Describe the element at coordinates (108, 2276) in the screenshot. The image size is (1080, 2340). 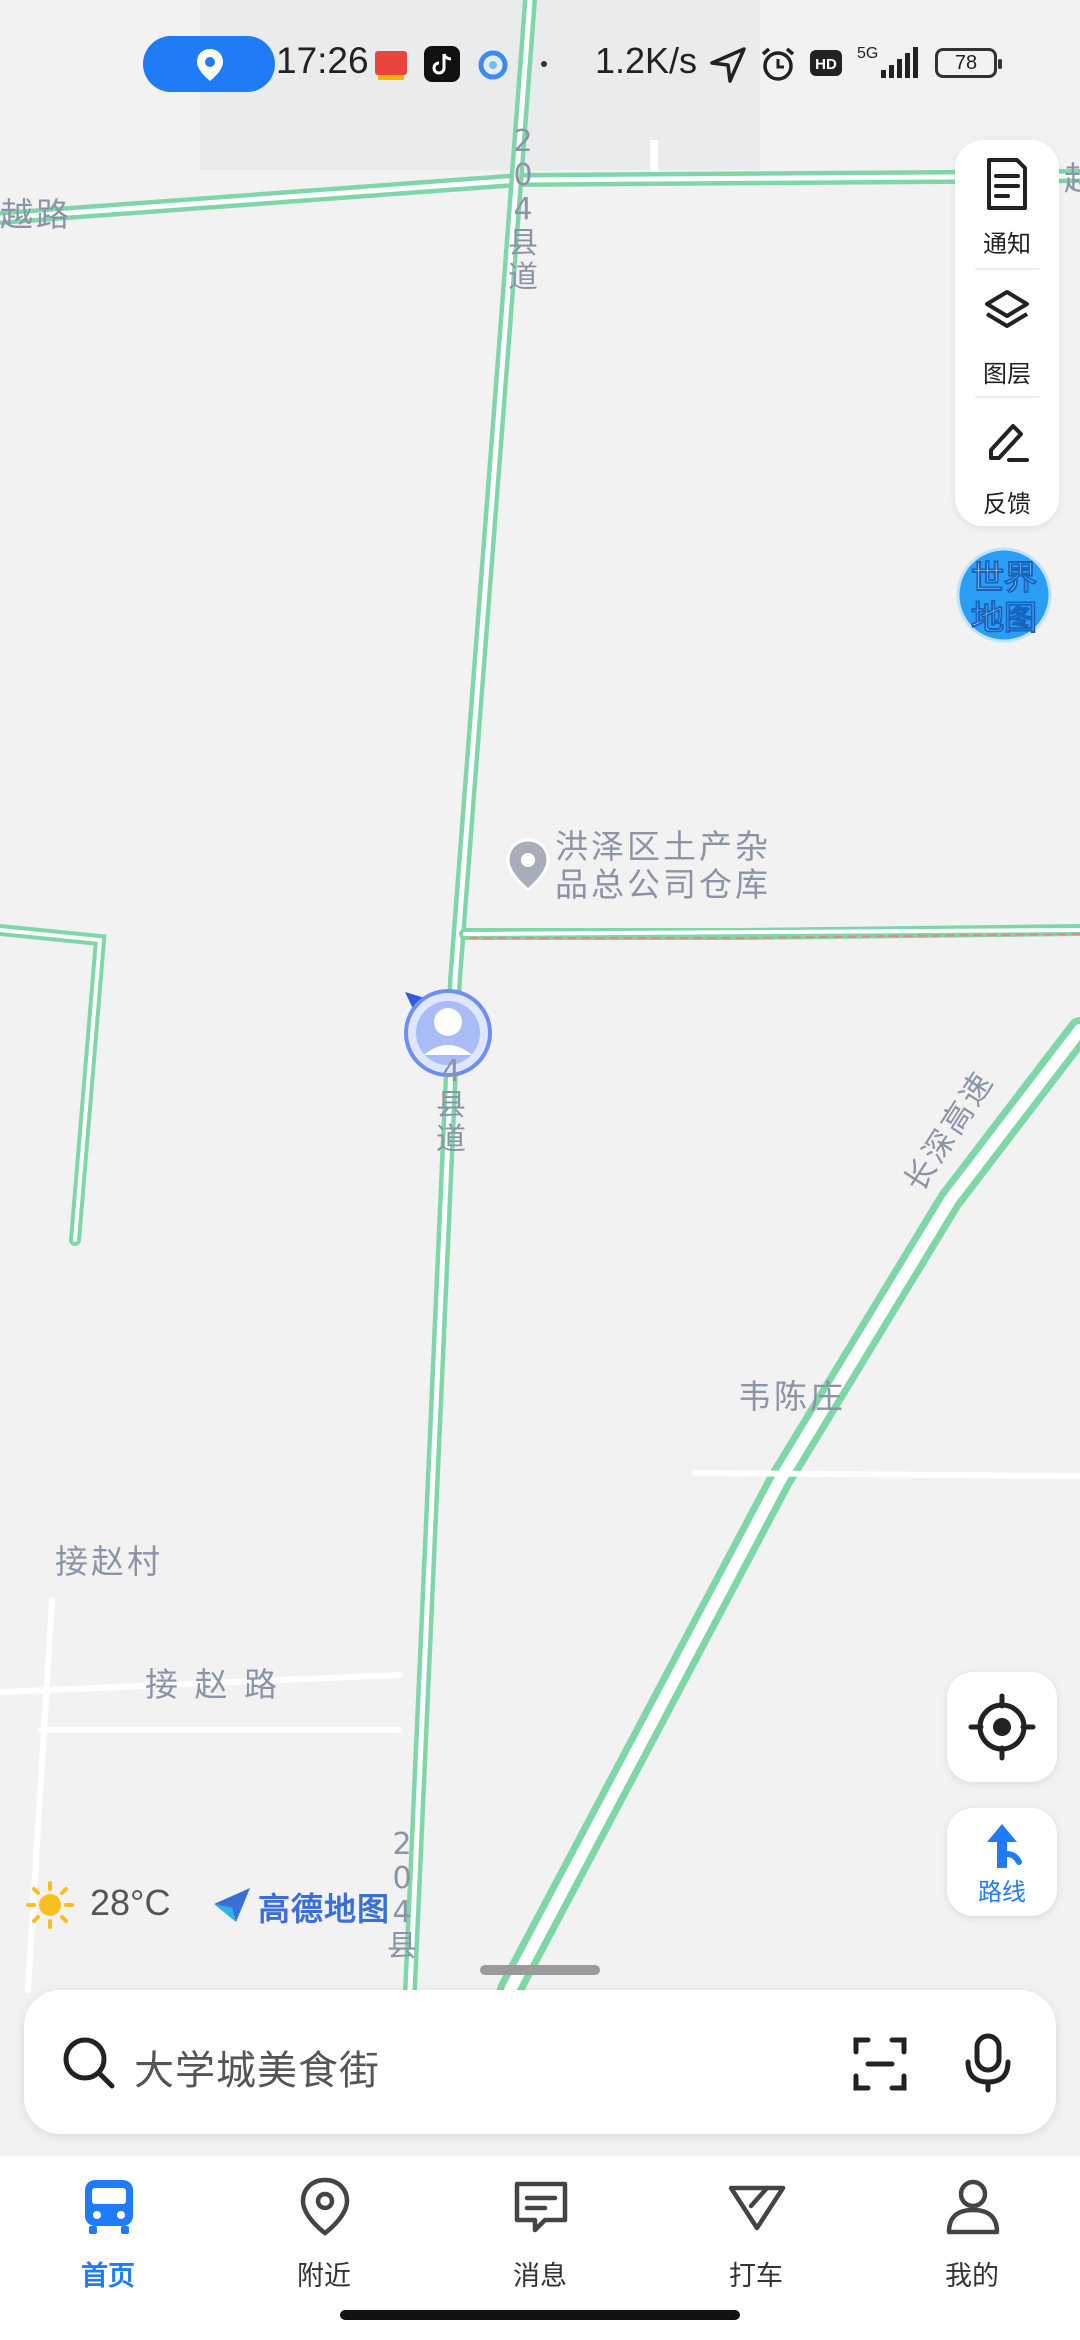
I see `nav-home-label: 首页` at that location.